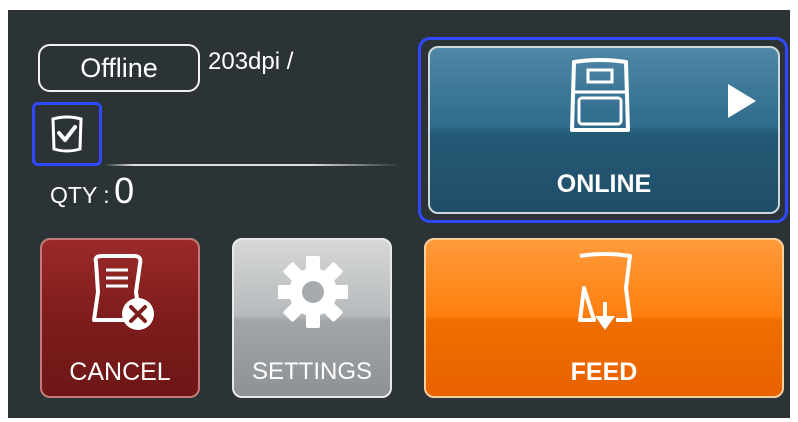 The image size is (798, 422). I want to click on cancel-job-icon, so click(123, 292).